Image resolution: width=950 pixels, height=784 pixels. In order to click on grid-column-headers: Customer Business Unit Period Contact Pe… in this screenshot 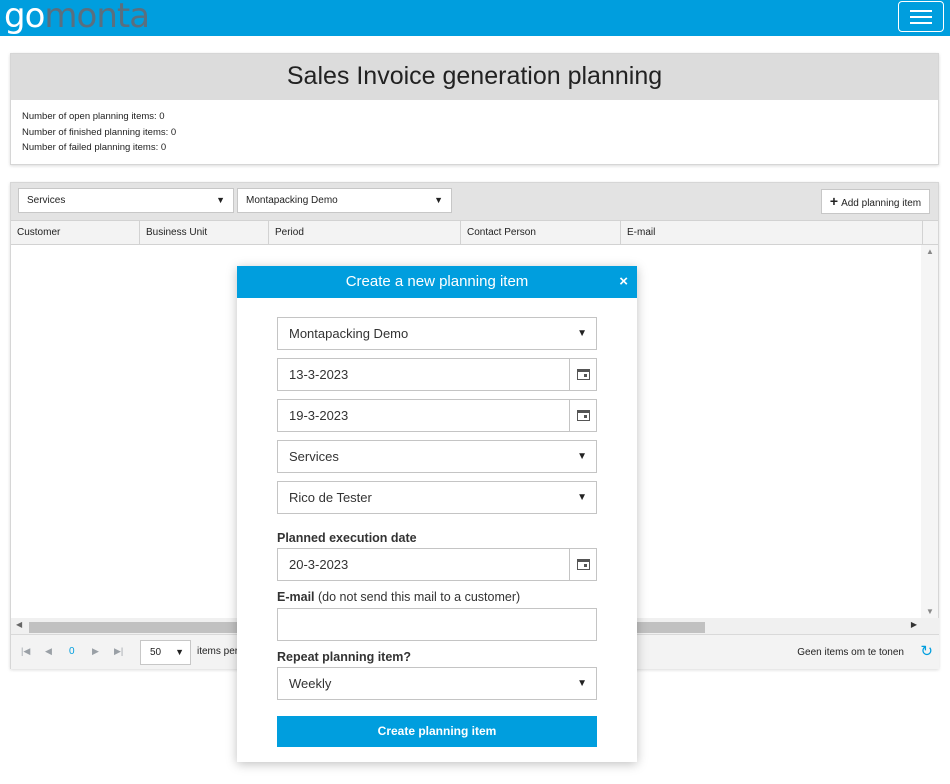, I will do `click(474, 232)`.